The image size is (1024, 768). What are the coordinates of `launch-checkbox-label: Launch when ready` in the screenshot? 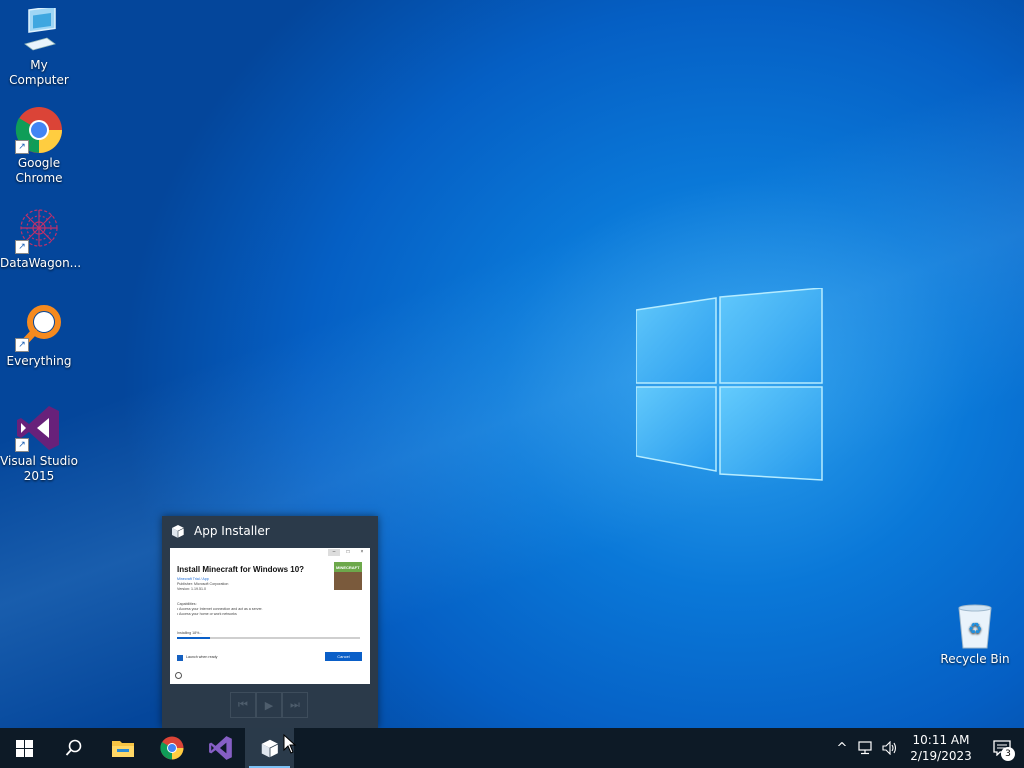 It's located at (202, 657).